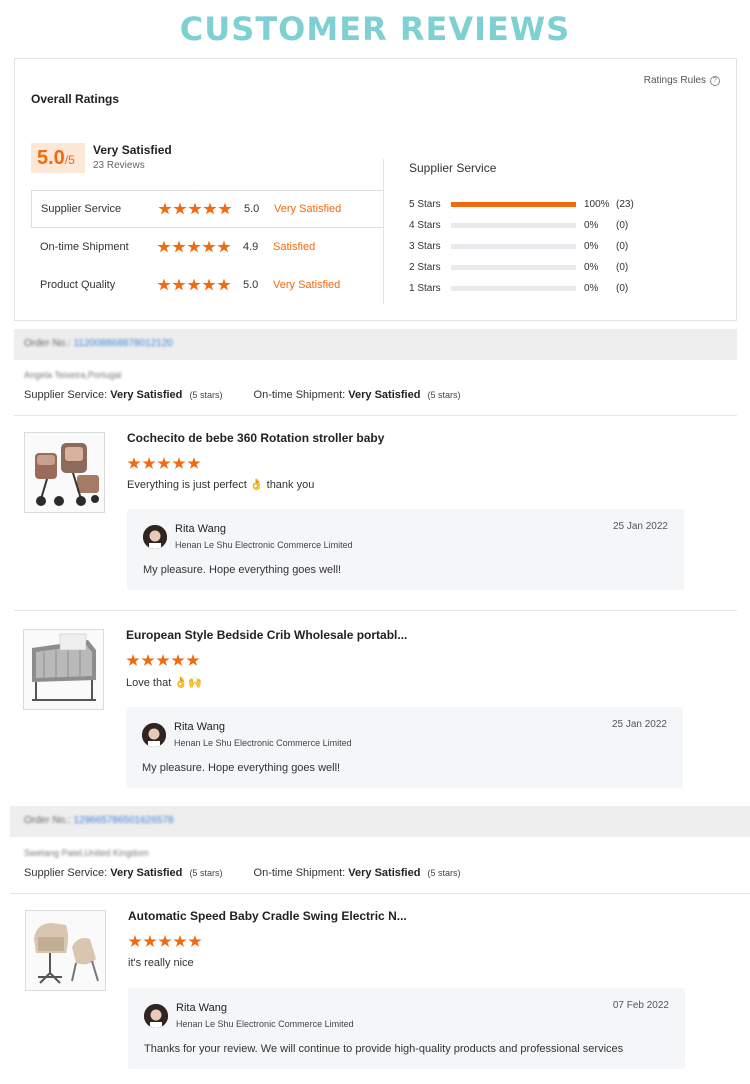 The image size is (750, 1084). I want to click on review-text: it's really nice, so click(161, 963).